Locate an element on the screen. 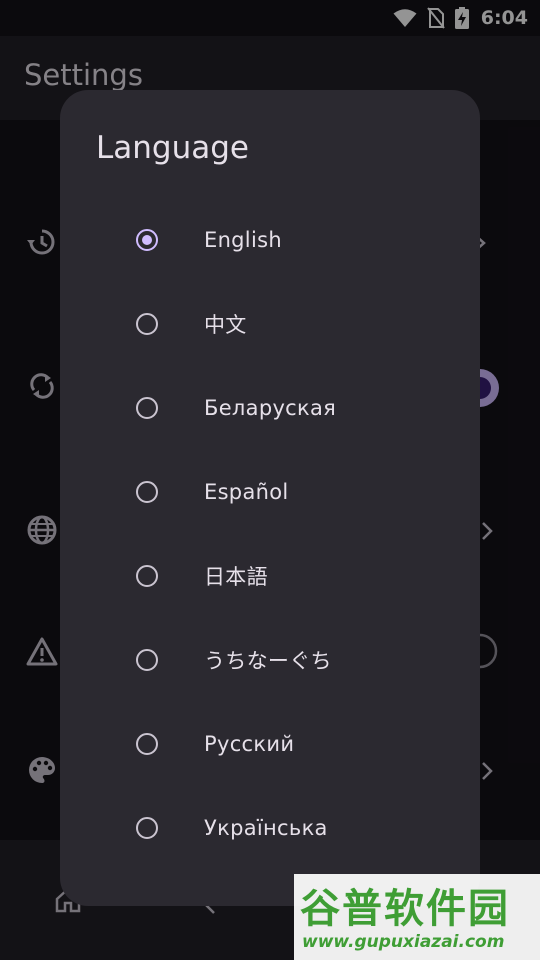  dialog-title: Language is located at coordinates (172, 148).